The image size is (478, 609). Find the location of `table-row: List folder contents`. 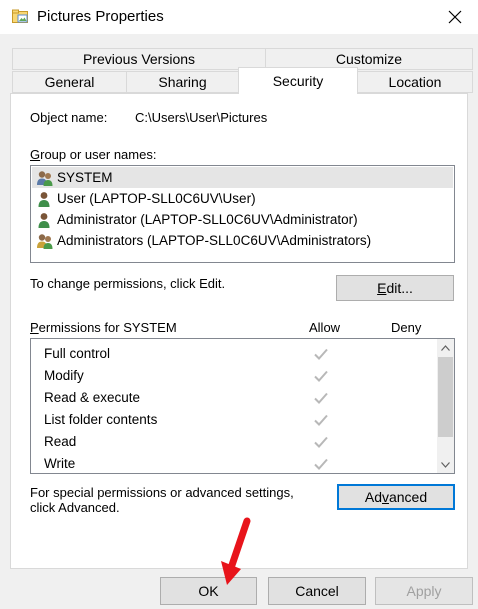

table-row: List folder contents is located at coordinates (230, 420).